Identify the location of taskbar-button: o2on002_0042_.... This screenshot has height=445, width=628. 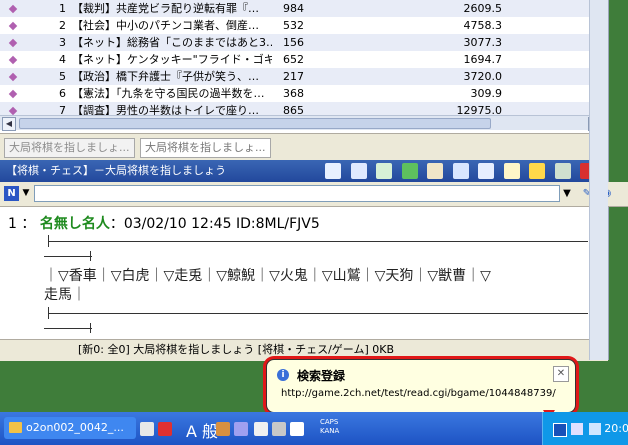
(70, 428).